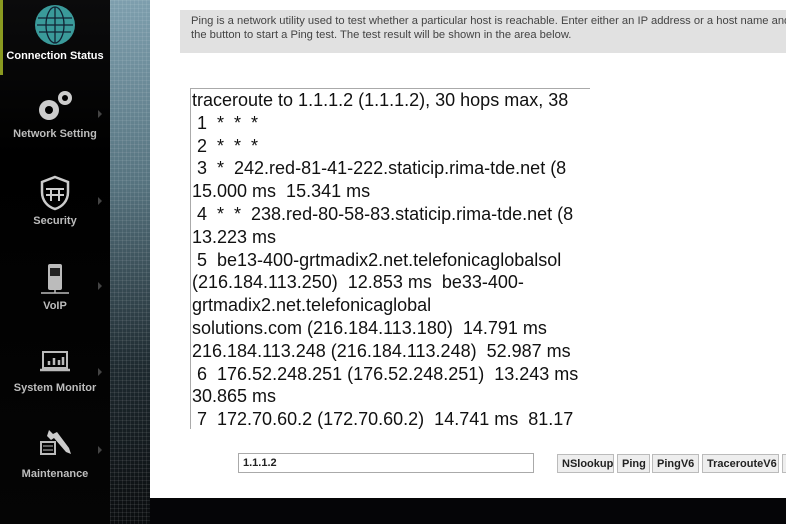 The height and width of the screenshot is (524, 786). What do you see at coordinates (225, 145) in the screenshot?
I see `result-line: 2 * * *` at bounding box center [225, 145].